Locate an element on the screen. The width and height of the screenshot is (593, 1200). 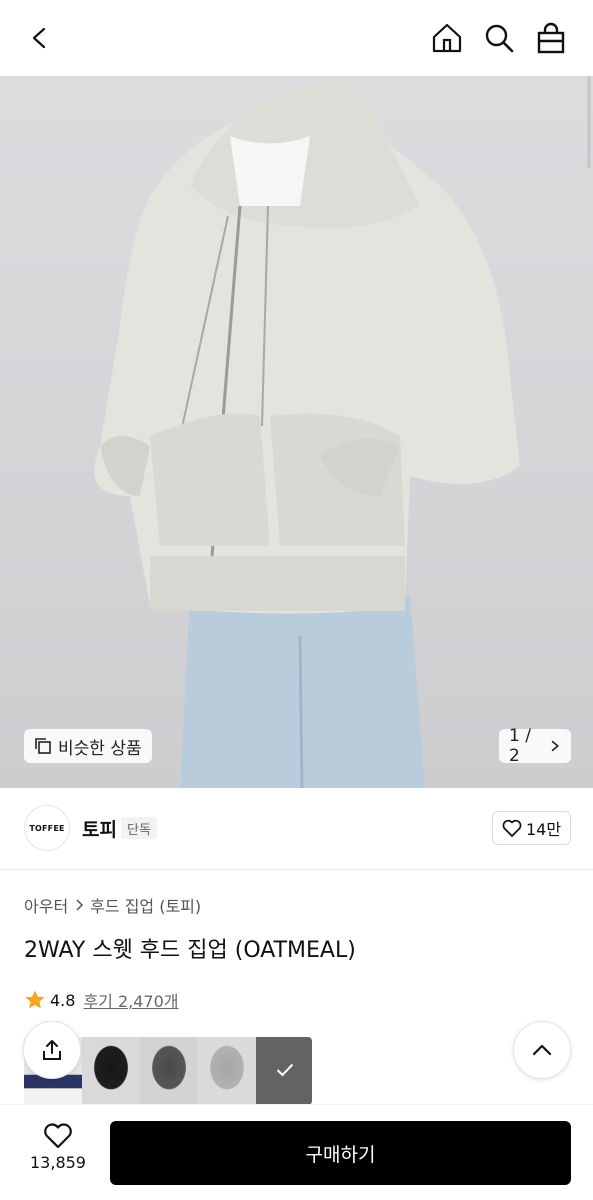
check-icon is located at coordinates (285, 1070).